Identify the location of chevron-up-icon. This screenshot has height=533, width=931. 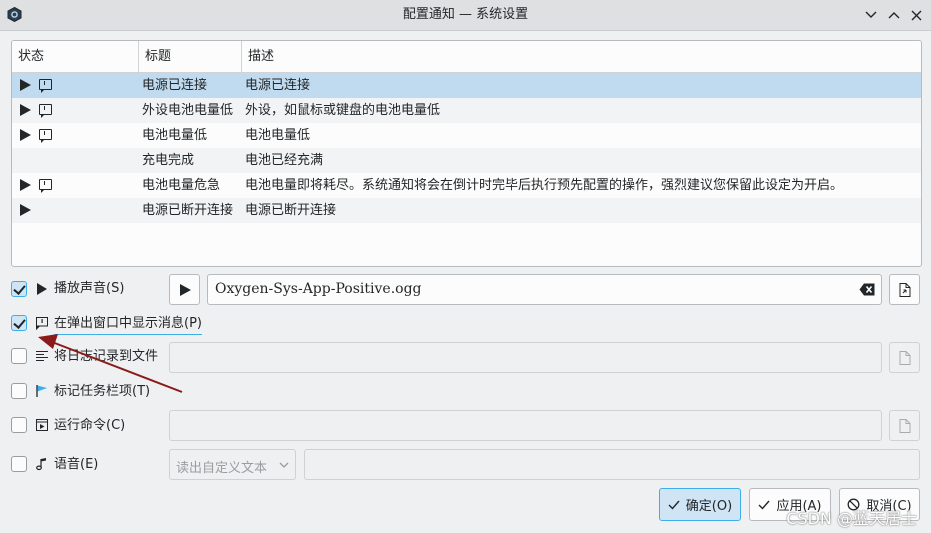
(894, 15).